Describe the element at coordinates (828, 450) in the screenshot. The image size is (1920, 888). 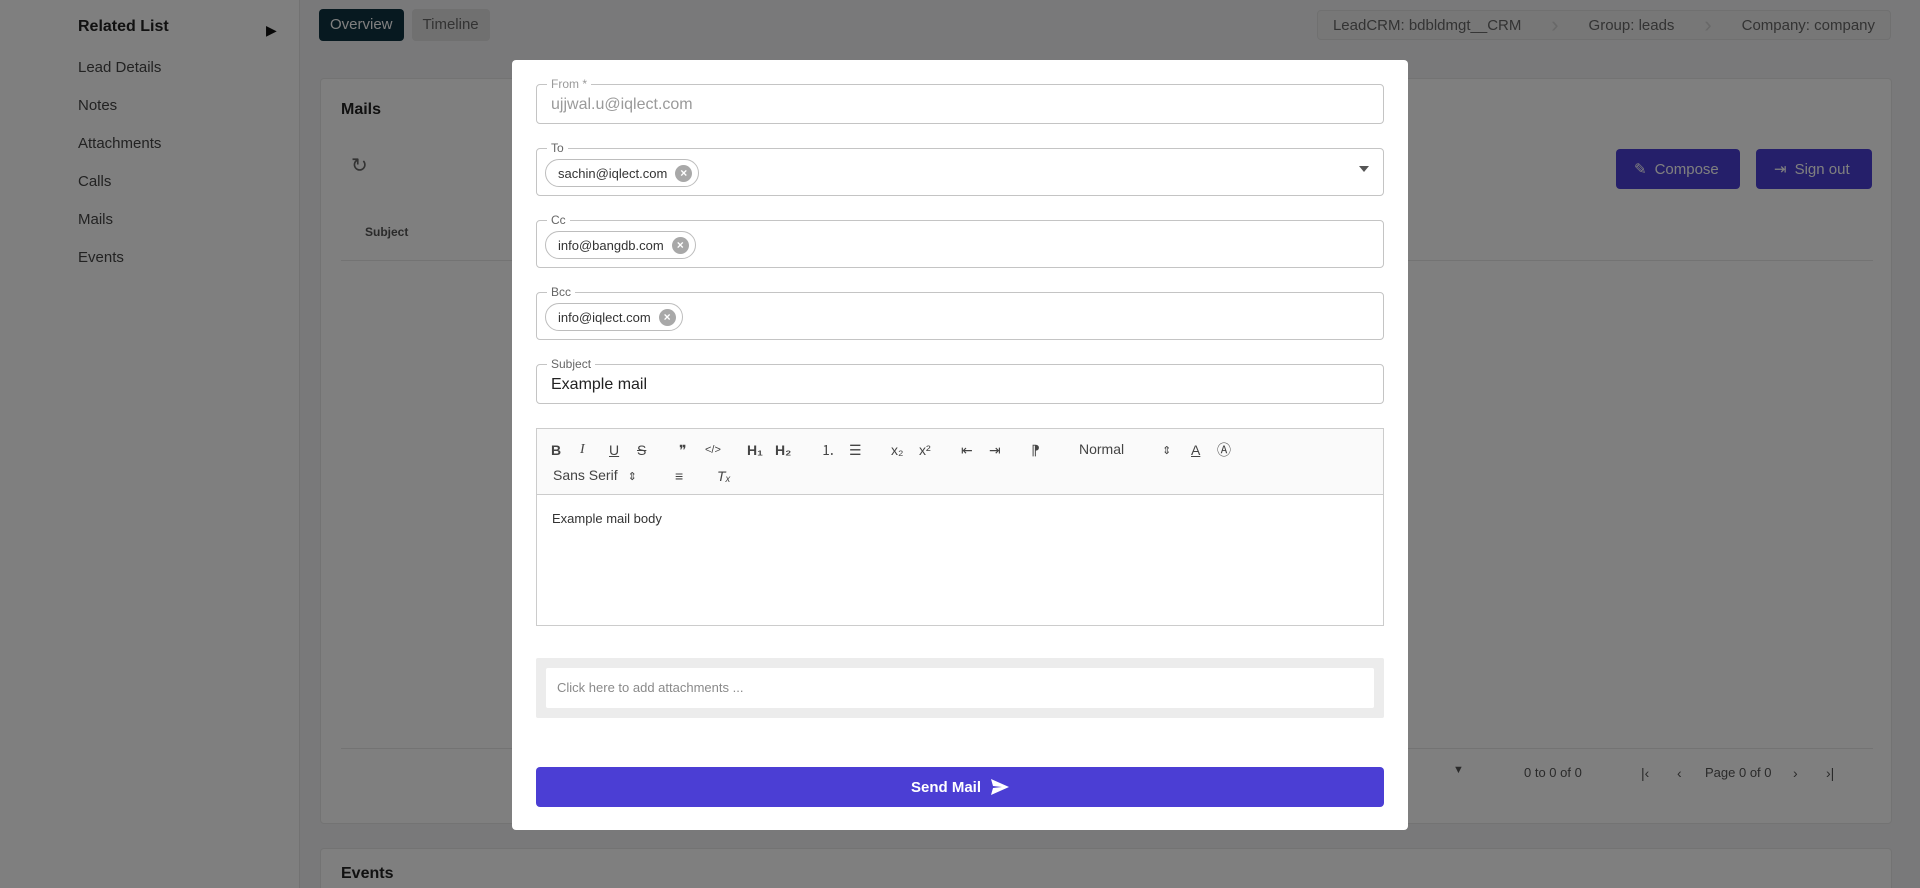
I see `ordered-list-icon: ⒈` at that location.